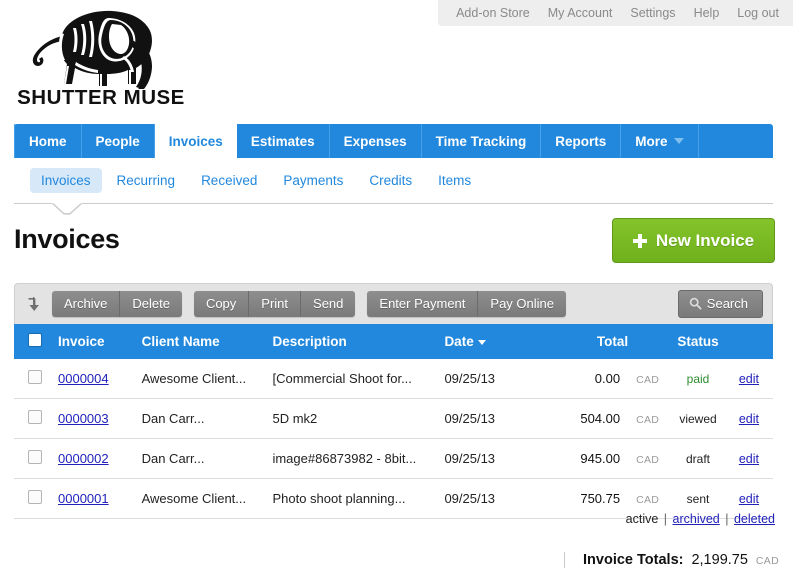 This screenshot has width=793, height=582. Describe the element at coordinates (754, 519) in the screenshot. I see `state-filter-deleted: deleted` at that location.